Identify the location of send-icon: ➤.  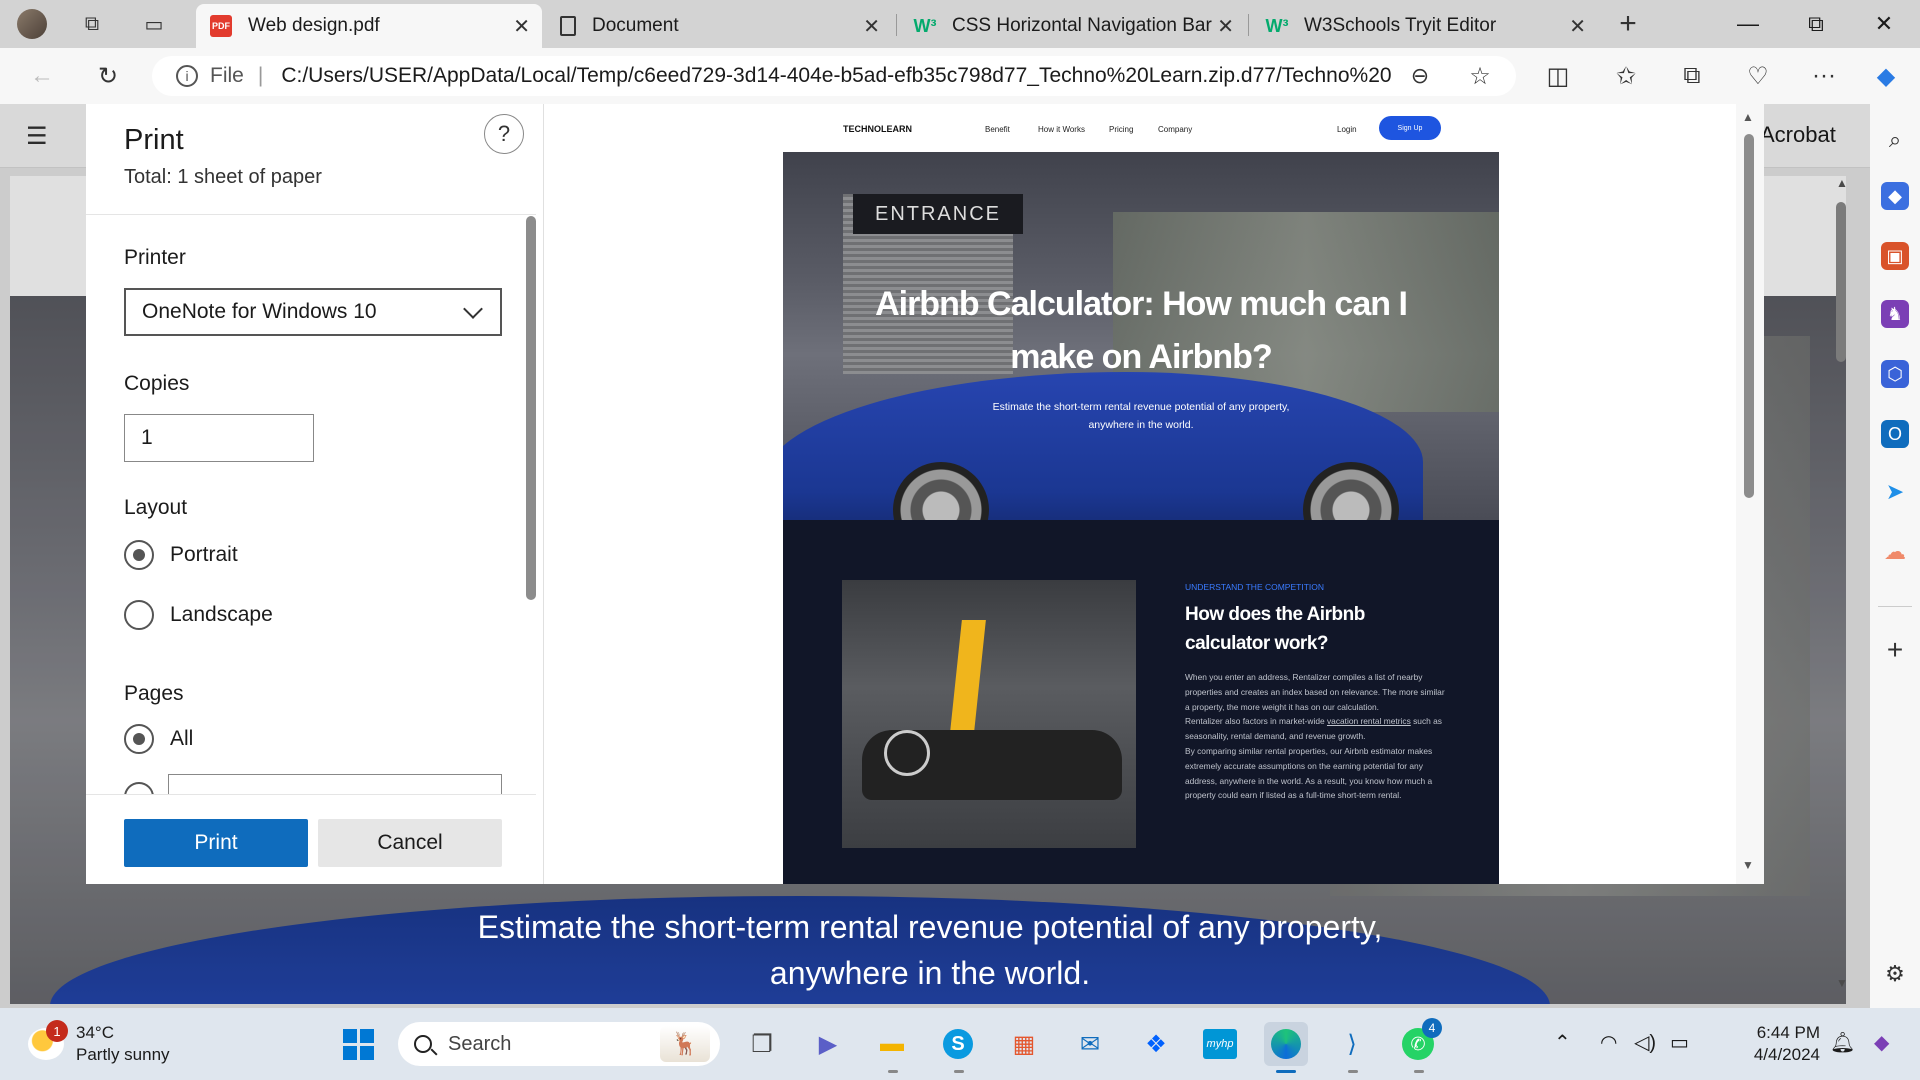
(1895, 492).